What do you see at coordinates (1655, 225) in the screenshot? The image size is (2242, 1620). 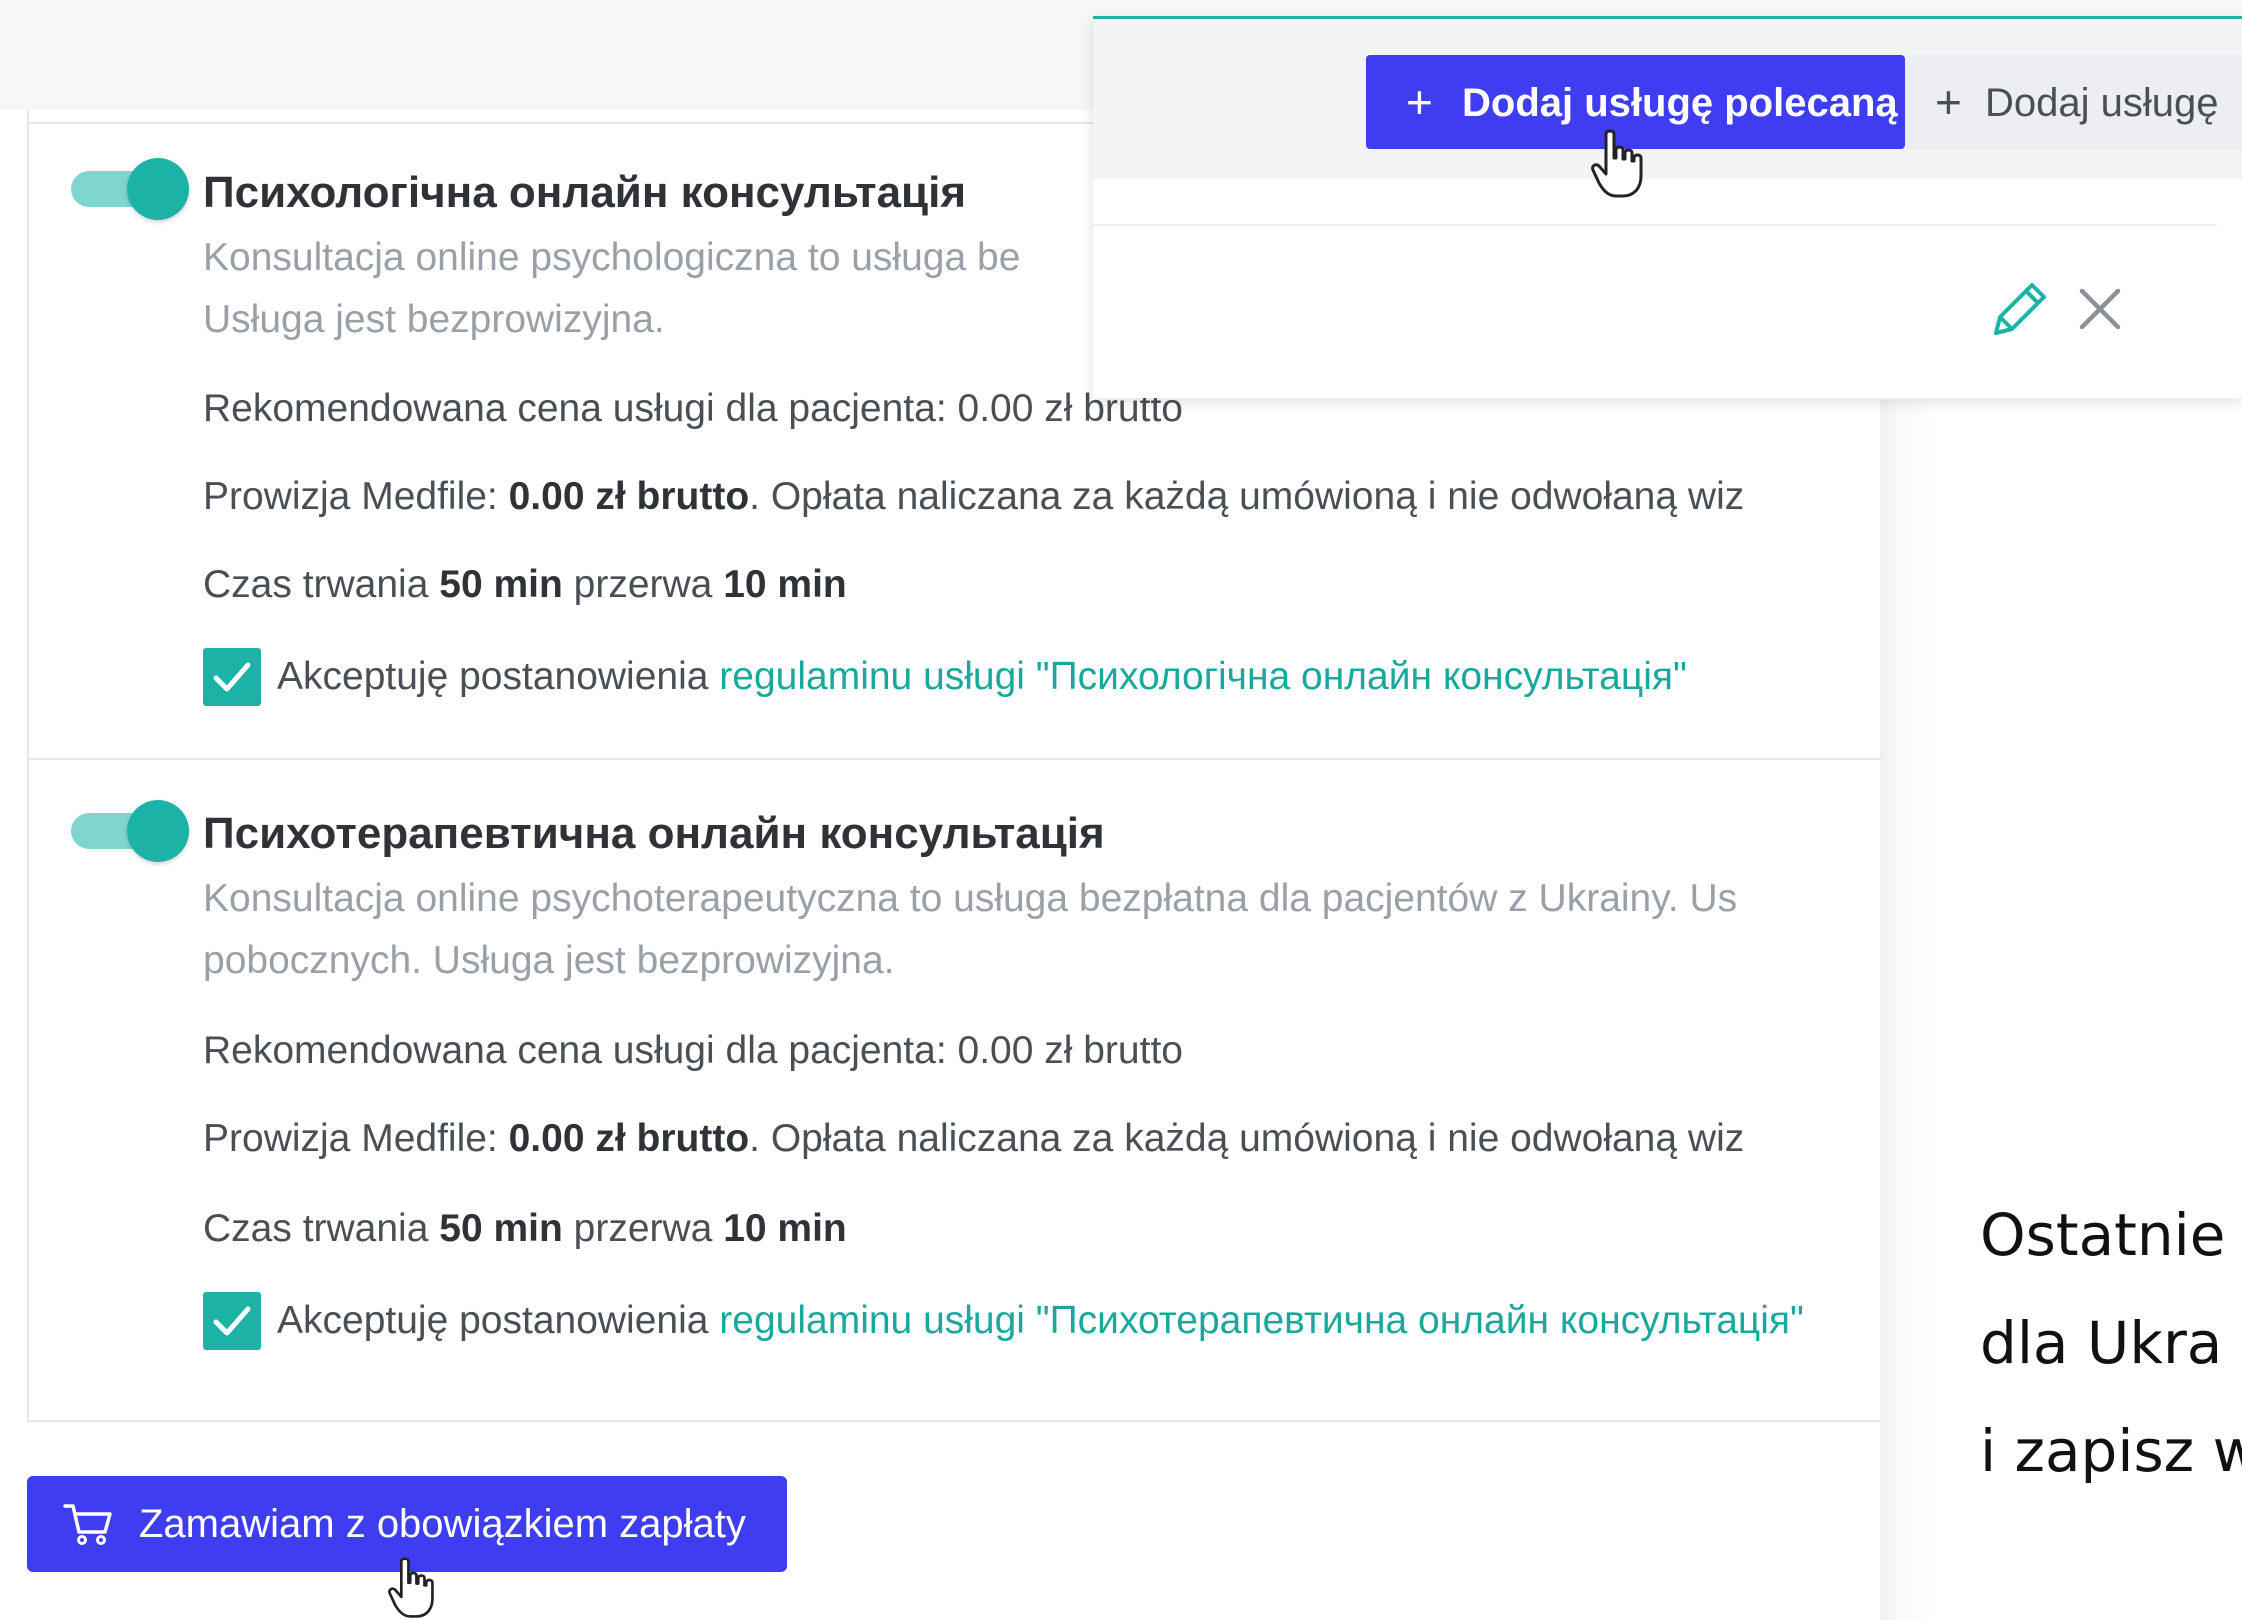 I see `popup-divider` at bounding box center [1655, 225].